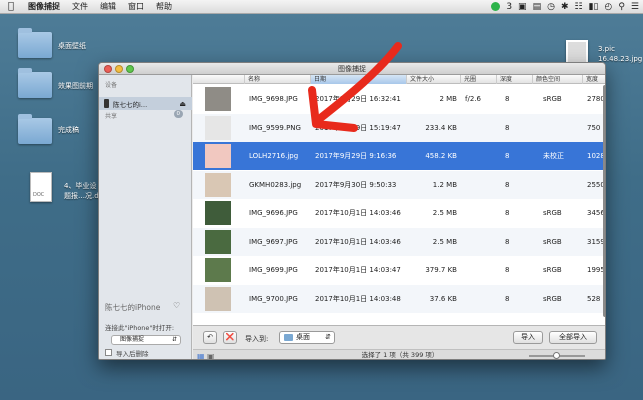 The width and height of the screenshot is (643, 400). What do you see at coordinates (528, 337) in the screenshot?
I see `import-button: 导入` at bounding box center [528, 337].